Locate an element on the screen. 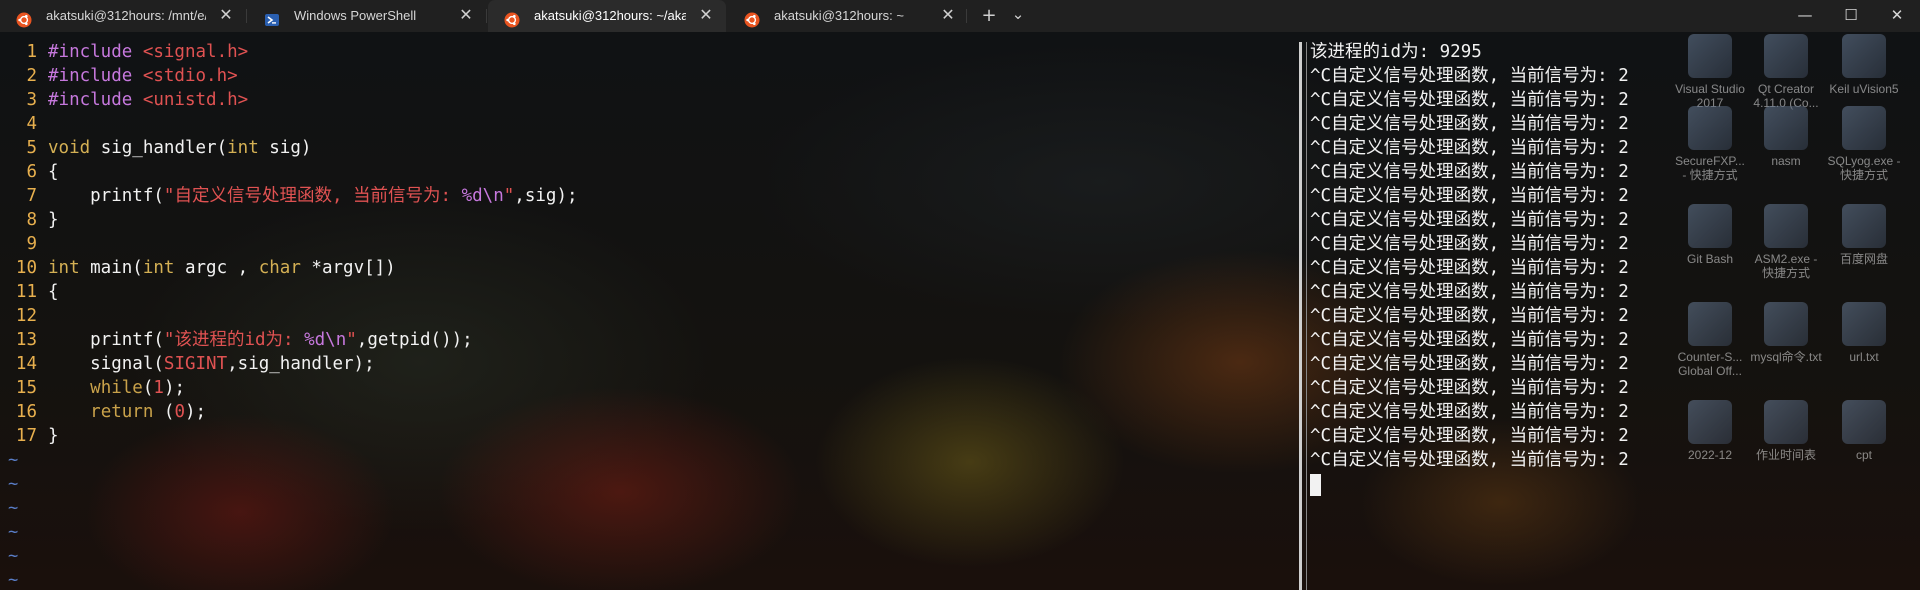 The width and height of the screenshot is (1920, 590). code-line: 16 return (0); is located at coordinates (645, 412).